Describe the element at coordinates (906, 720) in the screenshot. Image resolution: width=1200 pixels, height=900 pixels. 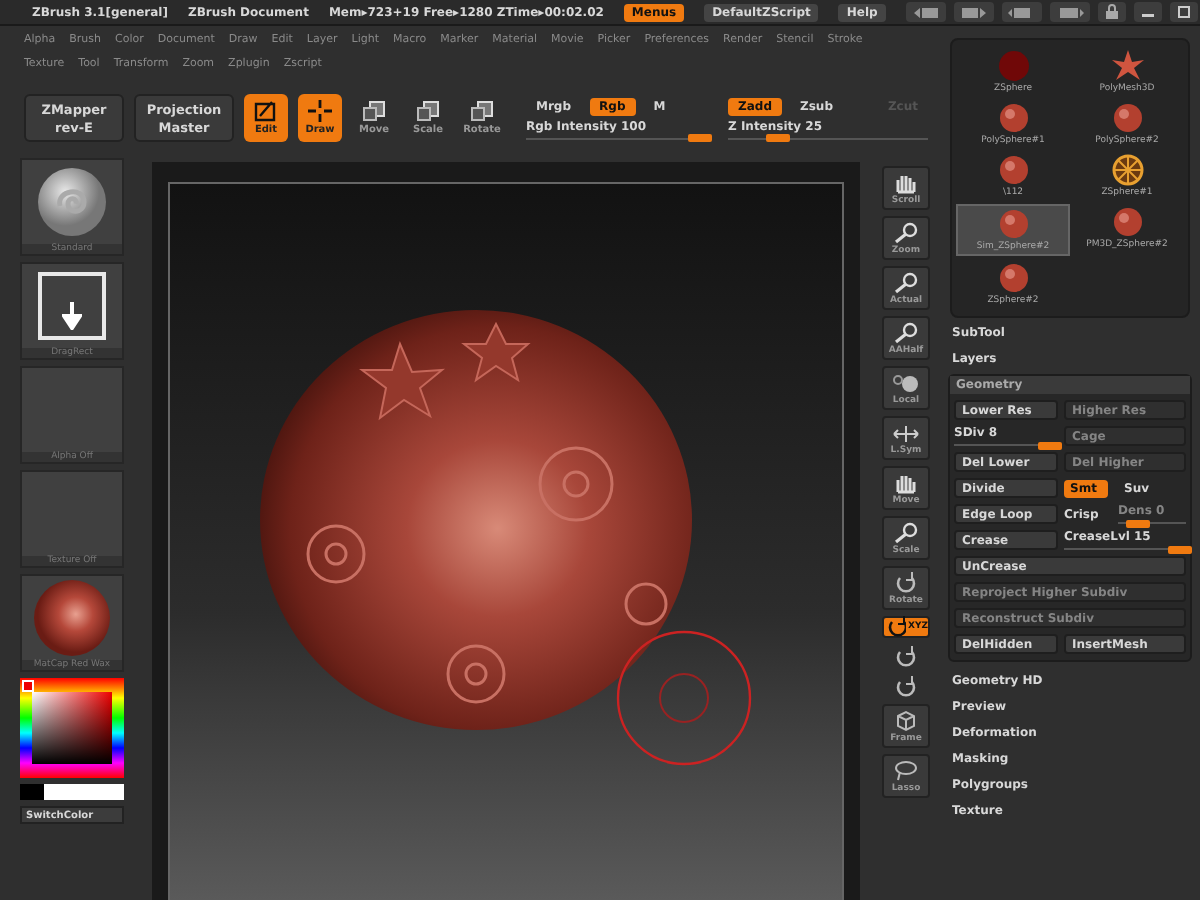
I see `cube-icon` at that location.